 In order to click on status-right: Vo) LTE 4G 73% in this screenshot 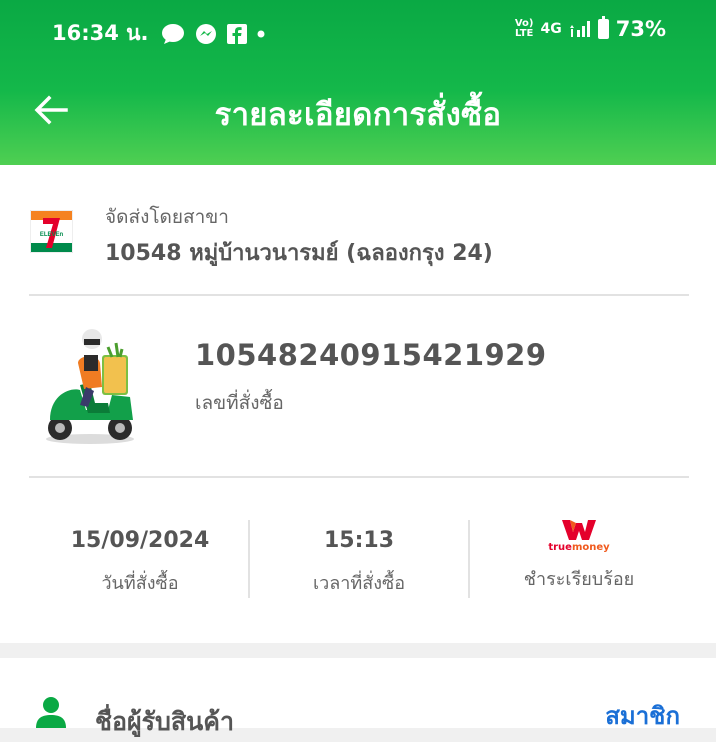, I will do `click(590, 28)`.